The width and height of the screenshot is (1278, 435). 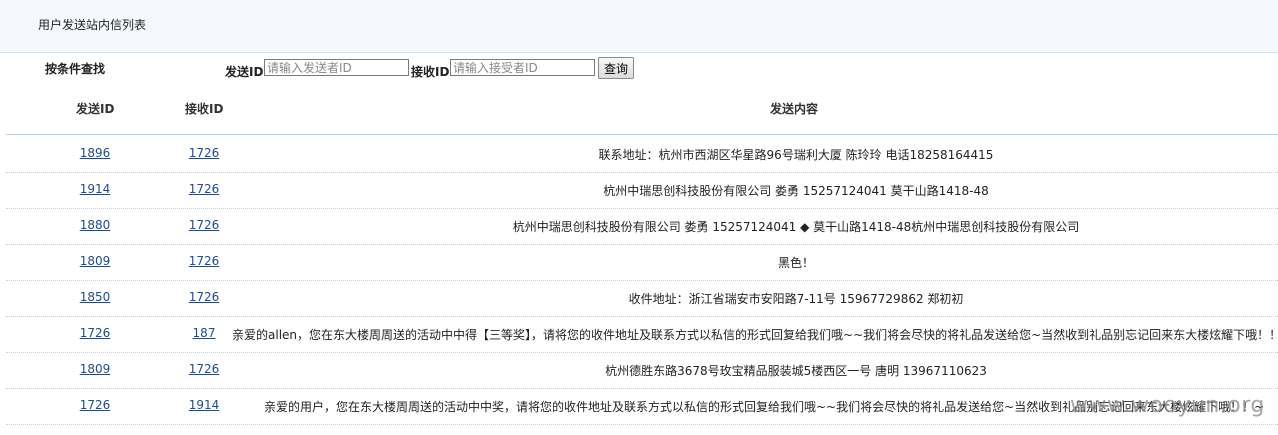 What do you see at coordinates (796, 155) in the screenshot?
I see `message-content: 联系地址：杭州市西湖区华星路96号瑞利大厦 陈玲玲 电话18258164415` at bounding box center [796, 155].